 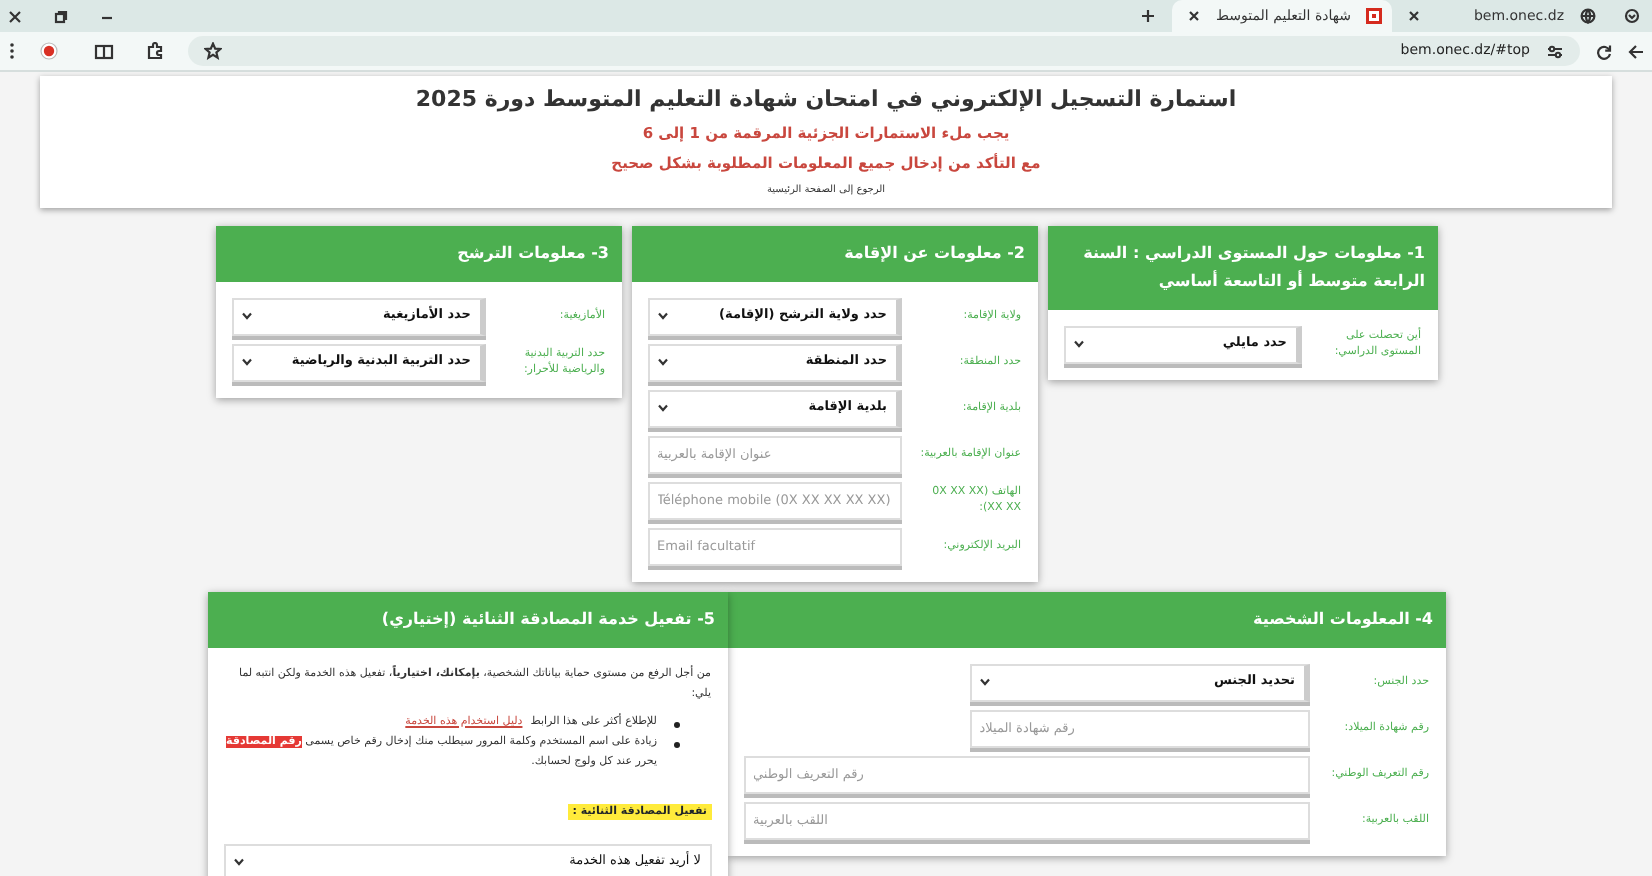 I want to click on menu-icon, so click(x=12, y=51).